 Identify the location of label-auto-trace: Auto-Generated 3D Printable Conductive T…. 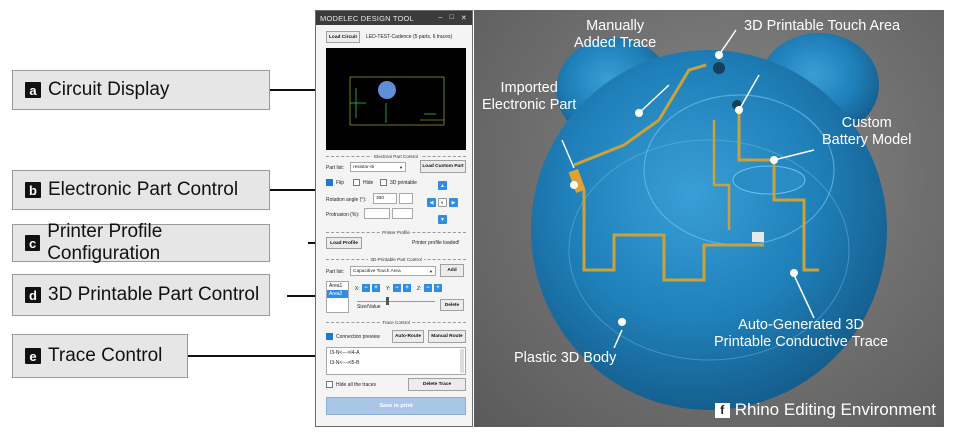
(801, 334).